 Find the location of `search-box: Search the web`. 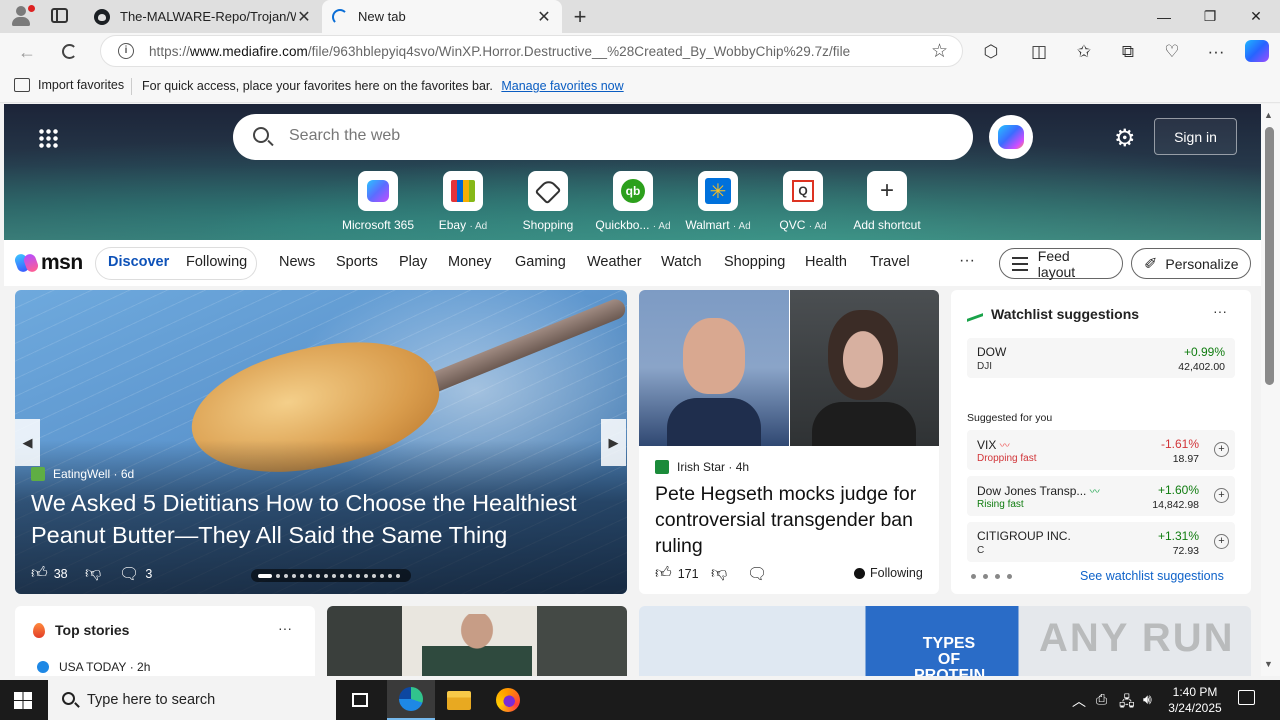

search-box: Search the web is located at coordinates (603, 137).